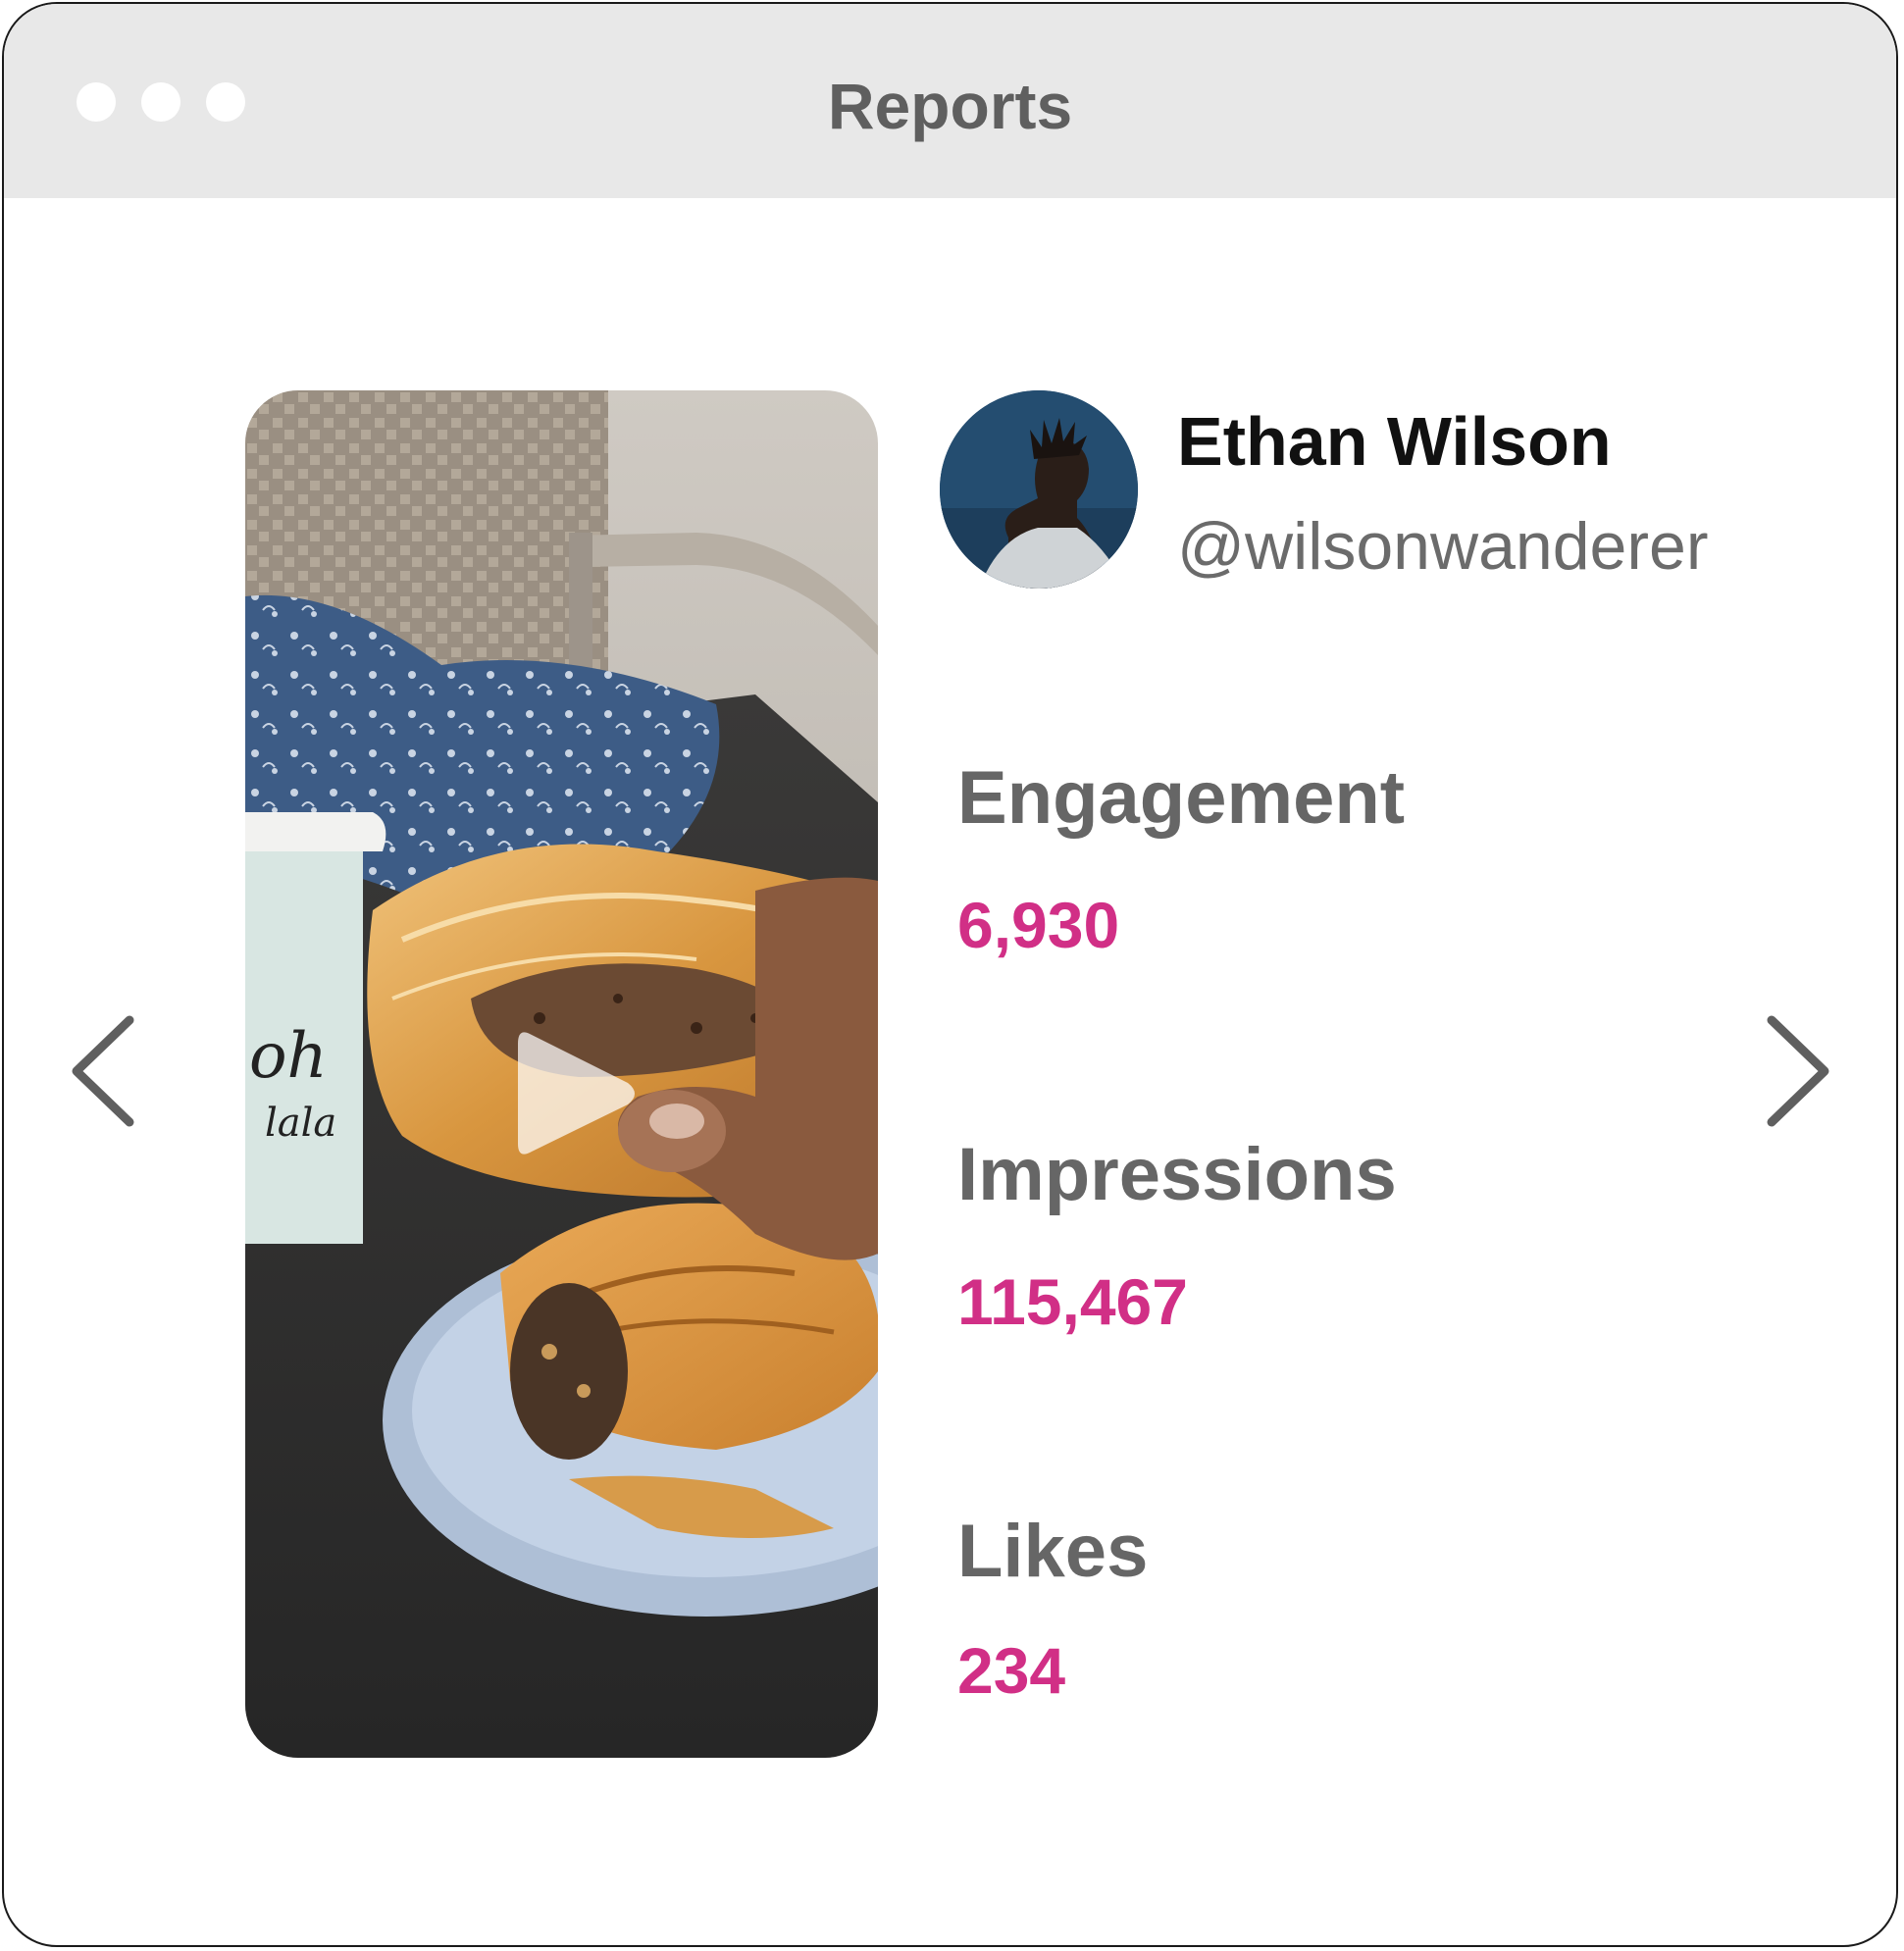 The height and width of the screenshot is (1951, 1904). What do you see at coordinates (1181, 798) in the screenshot?
I see `metric-label-engagement: Engagement` at bounding box center [1181, 798].